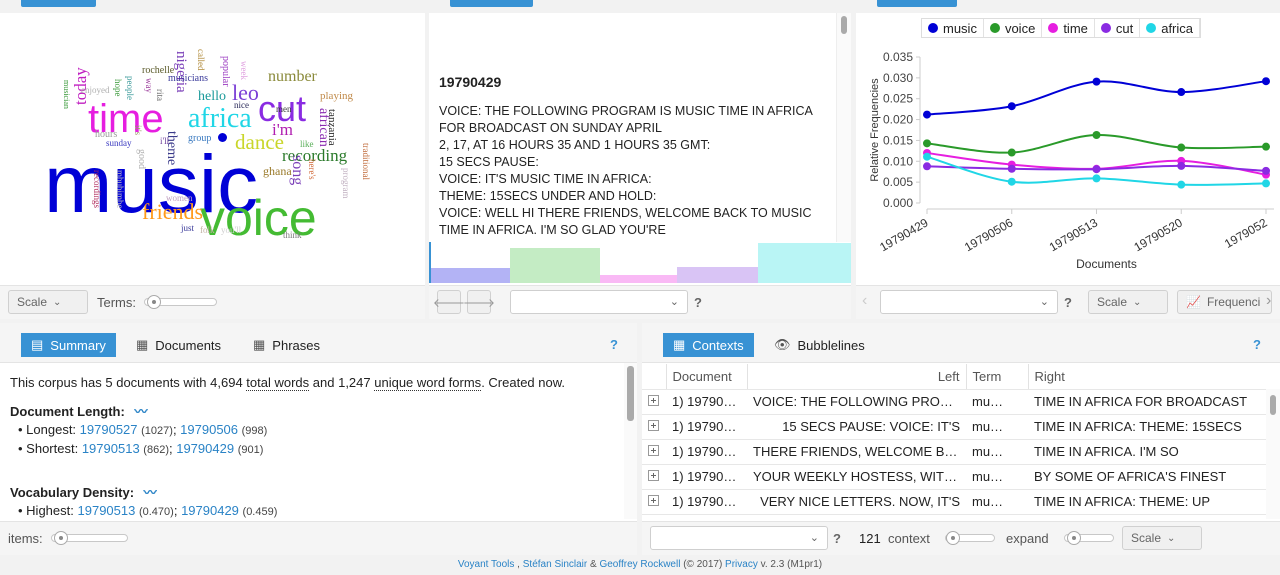  I want to click on chevron-right-icon: ›, so click(1268, 301).